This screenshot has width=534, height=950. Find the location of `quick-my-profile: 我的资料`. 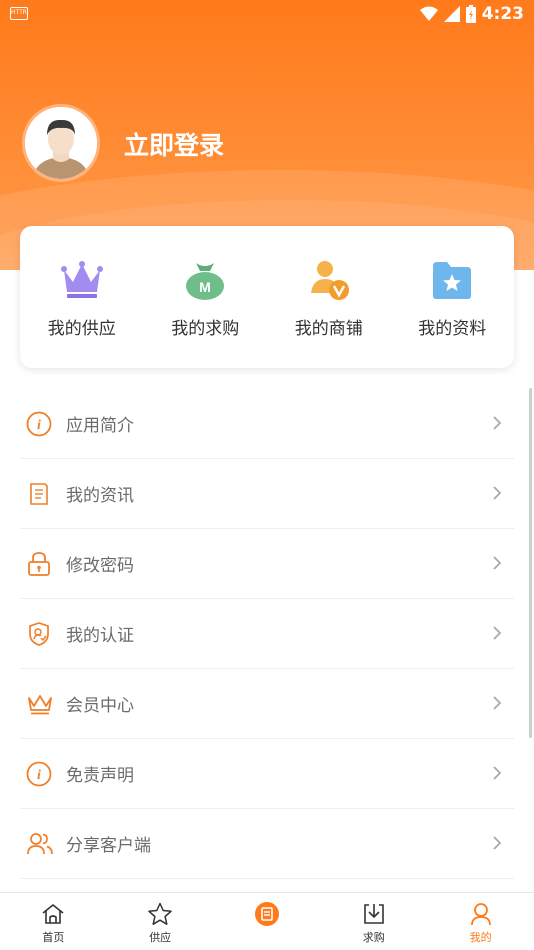

quick-my-profile: 我的资料 is located at coordinates (452, 297).